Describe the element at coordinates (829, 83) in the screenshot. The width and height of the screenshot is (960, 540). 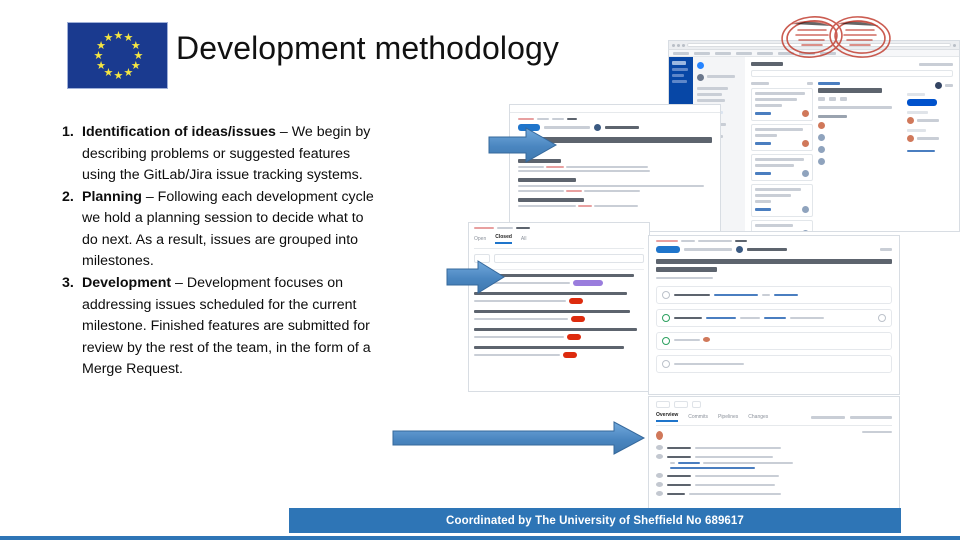
I see `issue-key` at that location.